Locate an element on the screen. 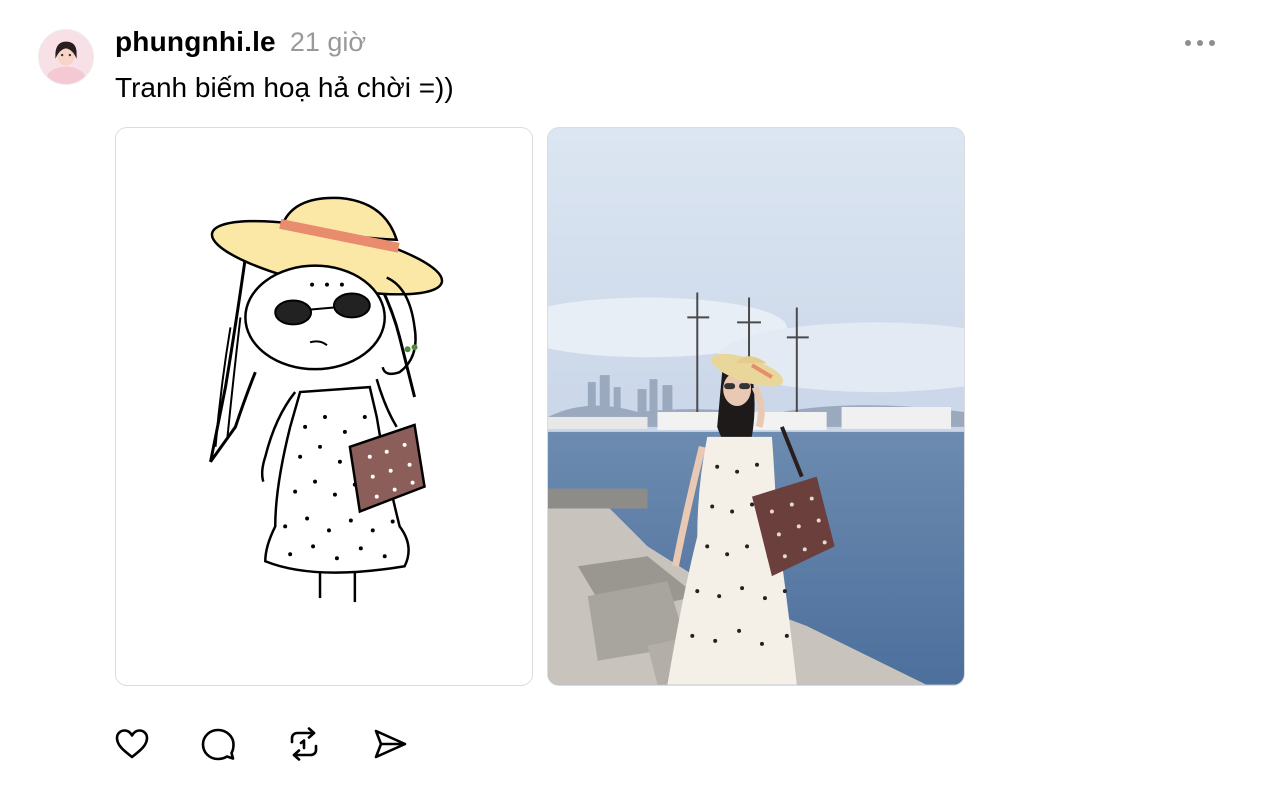 The height and width of the screenshot is (788, 1262). post-timestamp: 21 giờ is located at coordinates (328, 42).